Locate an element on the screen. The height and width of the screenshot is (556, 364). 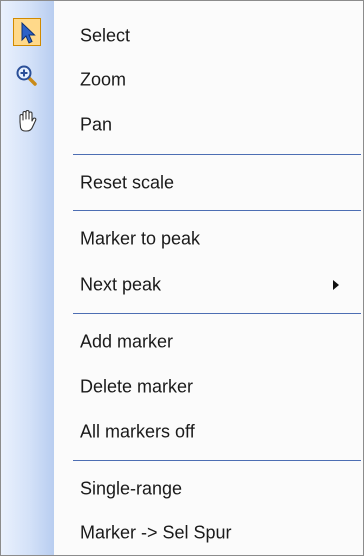
menu-item-all-markers-off: All markers off is located at coordinates (182, 432).